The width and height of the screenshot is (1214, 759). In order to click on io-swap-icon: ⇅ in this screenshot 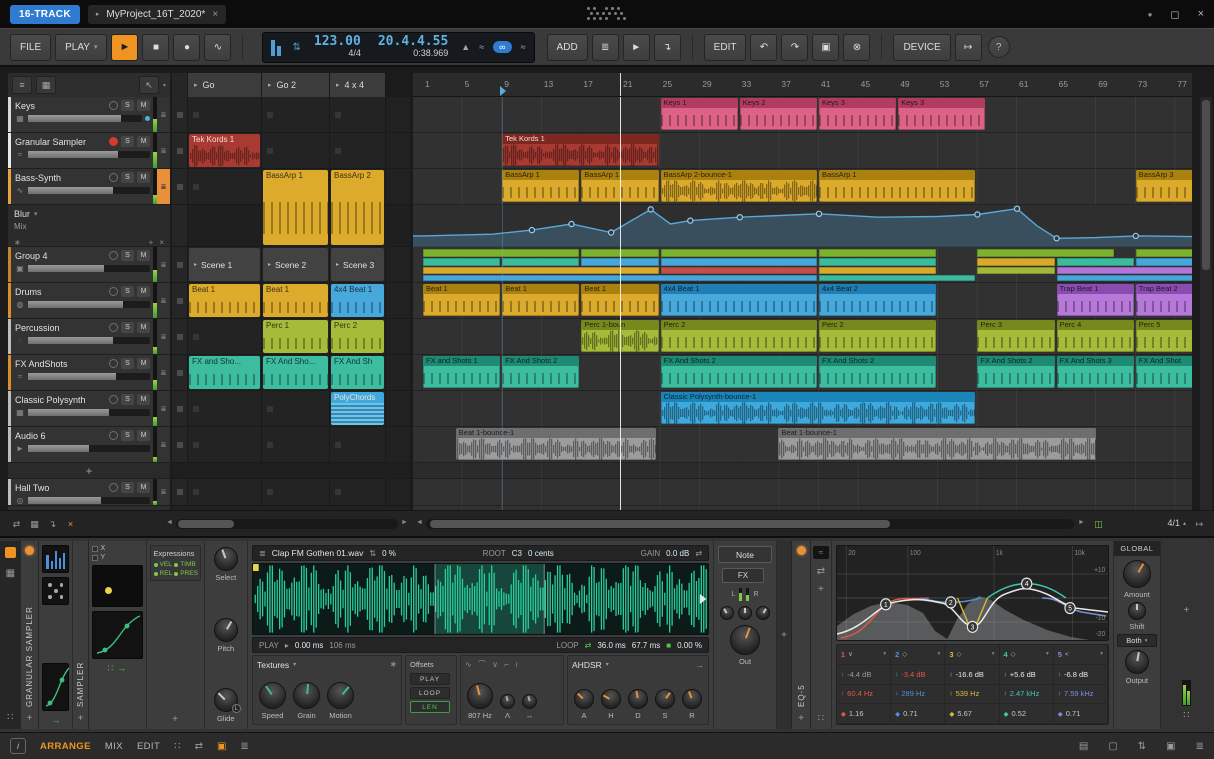, I will do `click(1142, 746)`.